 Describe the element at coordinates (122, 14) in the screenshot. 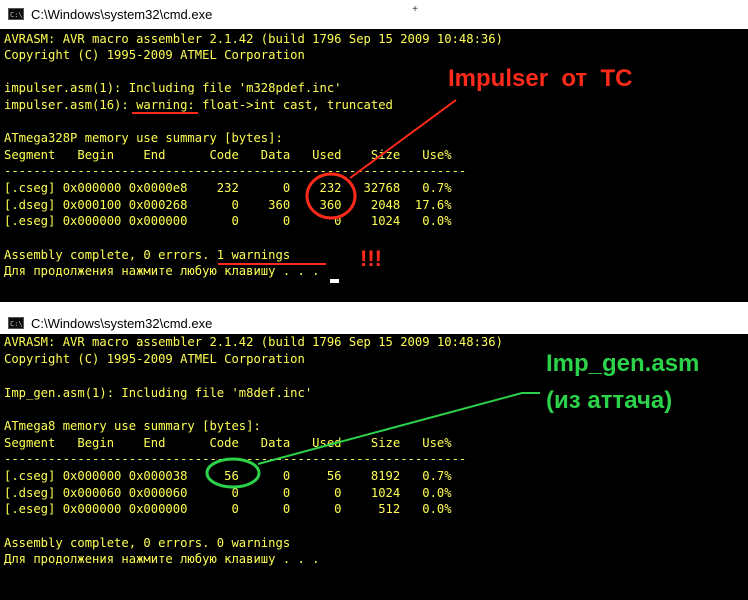

I see `window1-title: C:\Windows\system32\cmd.exe` at that location.